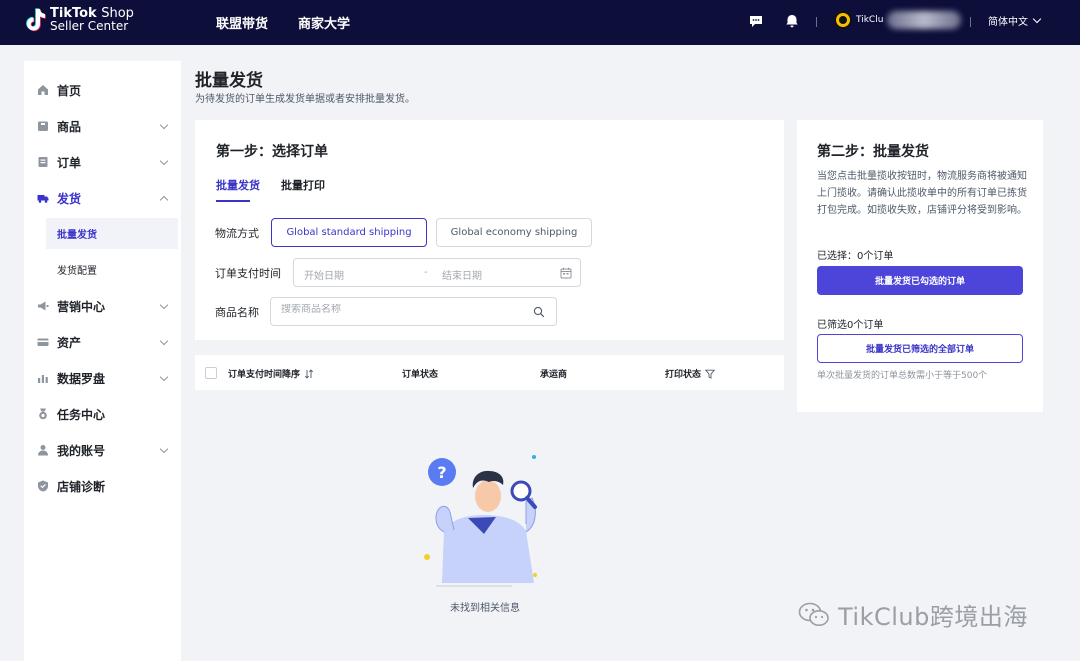  I want to click on watermark: TikClub跨境出海, so click(913, 614).